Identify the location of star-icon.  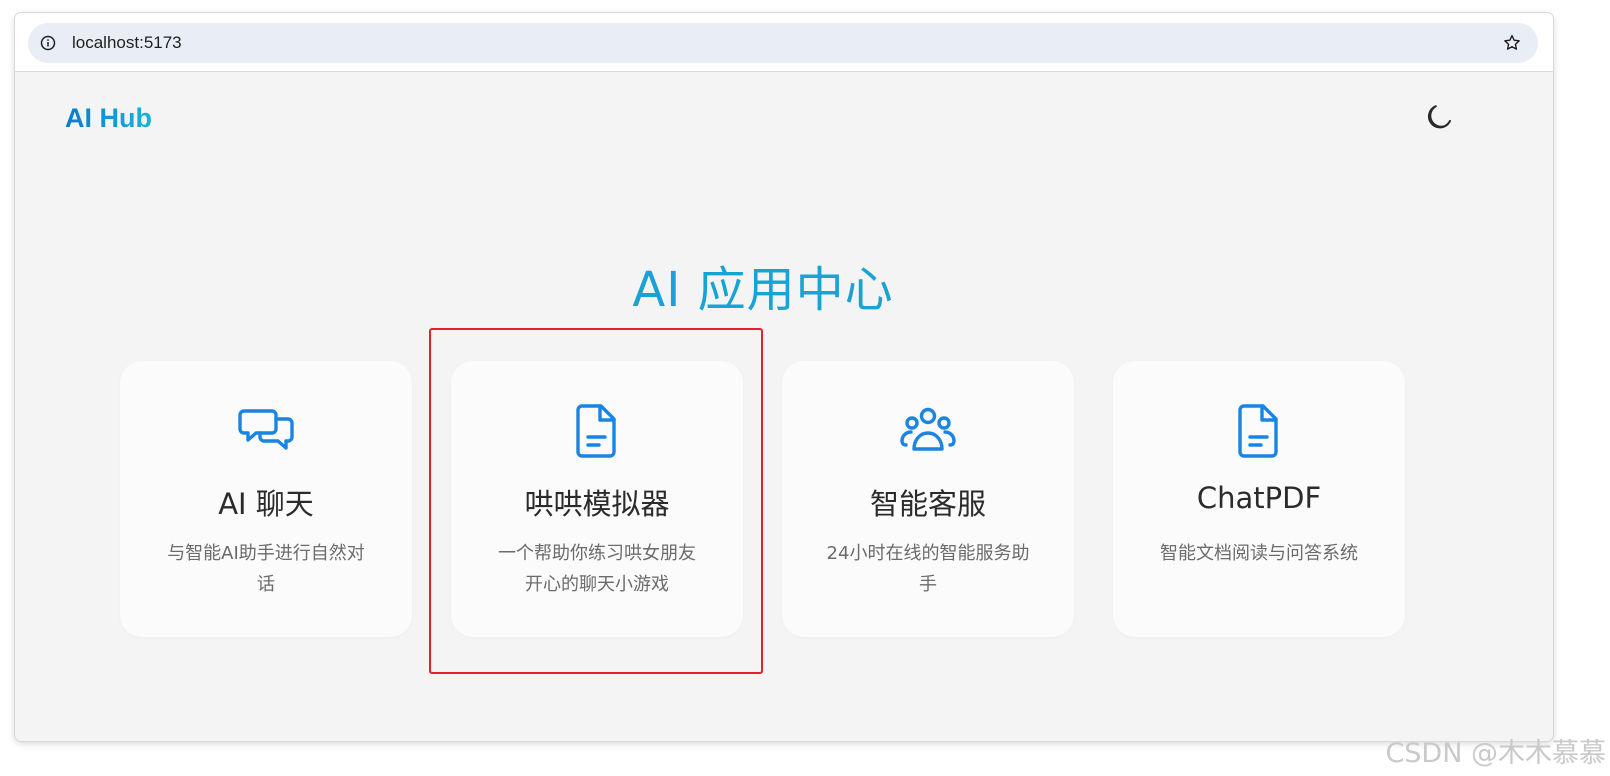
(1512, 43).